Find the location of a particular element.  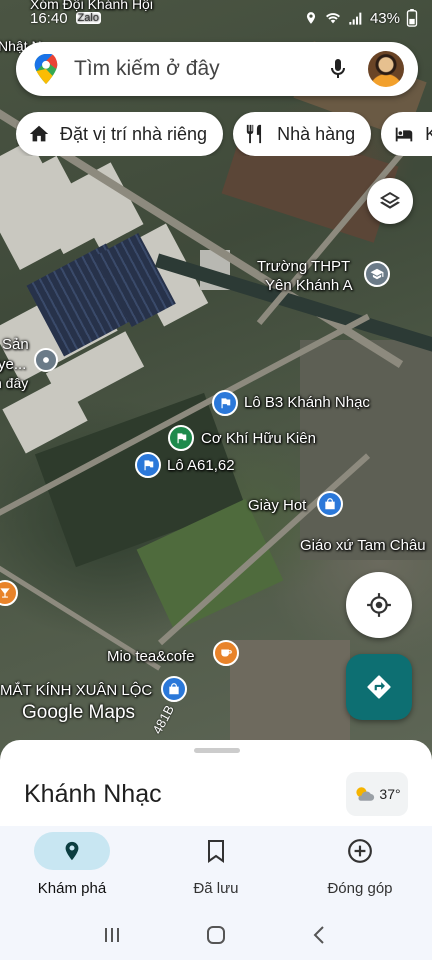

system-navigation-bar is located at coordinates (216, 935).